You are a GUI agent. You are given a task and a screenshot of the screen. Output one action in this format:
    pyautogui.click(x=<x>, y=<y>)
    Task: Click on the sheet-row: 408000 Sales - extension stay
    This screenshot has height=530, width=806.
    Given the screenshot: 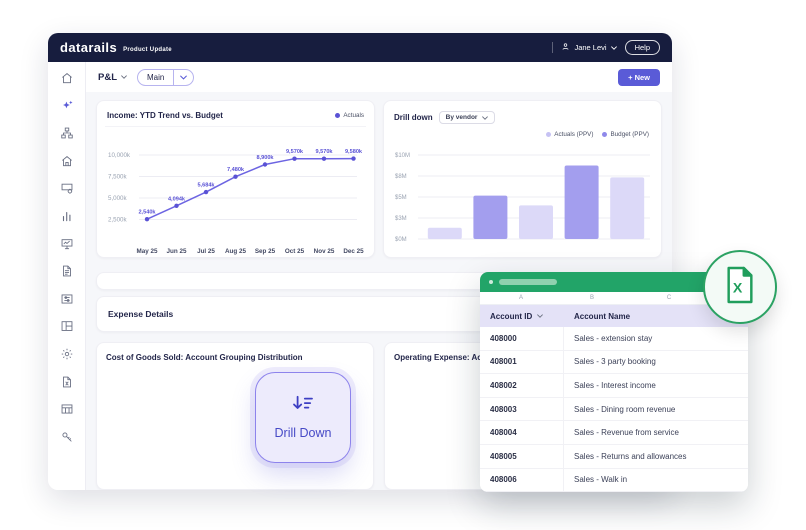 What is the action you would take?
    pyautogui.click(x=614, y=339)
    